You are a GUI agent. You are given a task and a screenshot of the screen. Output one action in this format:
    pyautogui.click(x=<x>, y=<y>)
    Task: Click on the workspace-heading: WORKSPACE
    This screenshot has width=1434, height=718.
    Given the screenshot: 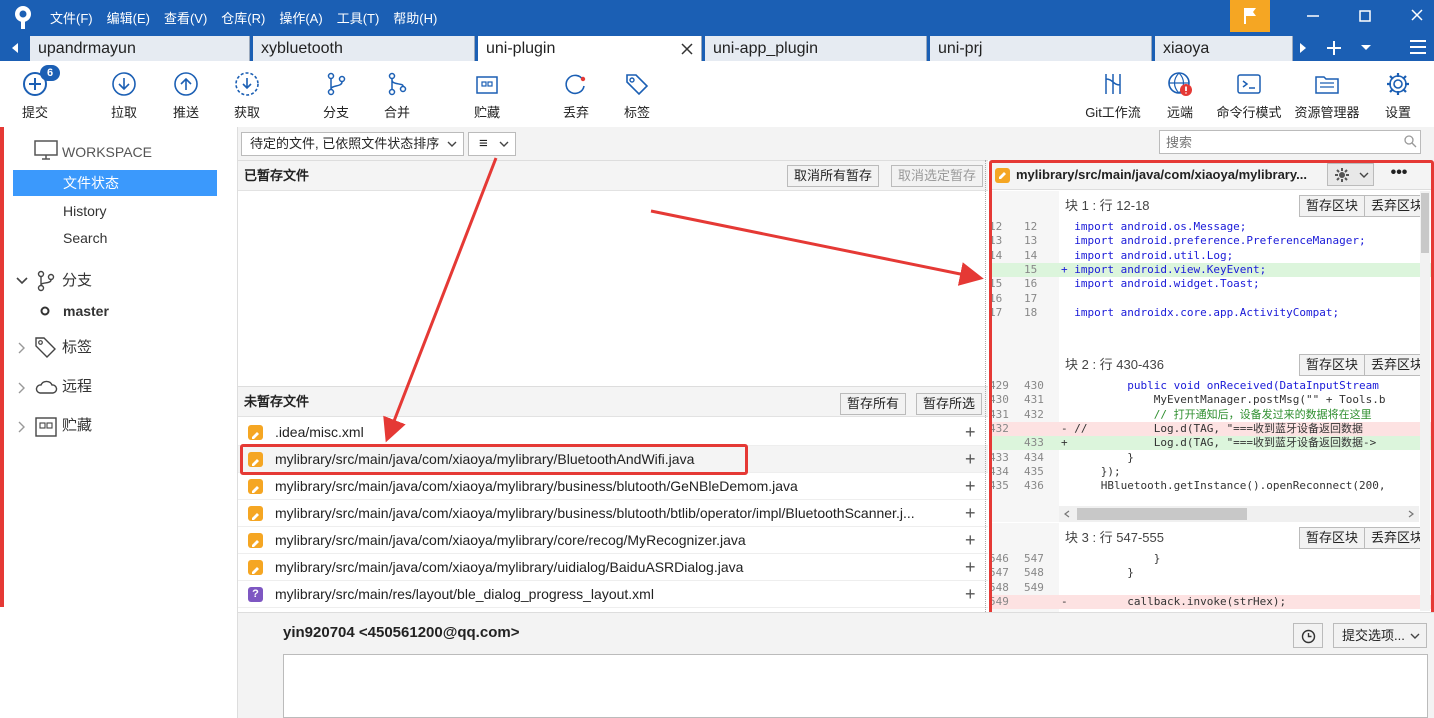 What is the action you would take?
    pyautogui.click(x=107, y=152)
    